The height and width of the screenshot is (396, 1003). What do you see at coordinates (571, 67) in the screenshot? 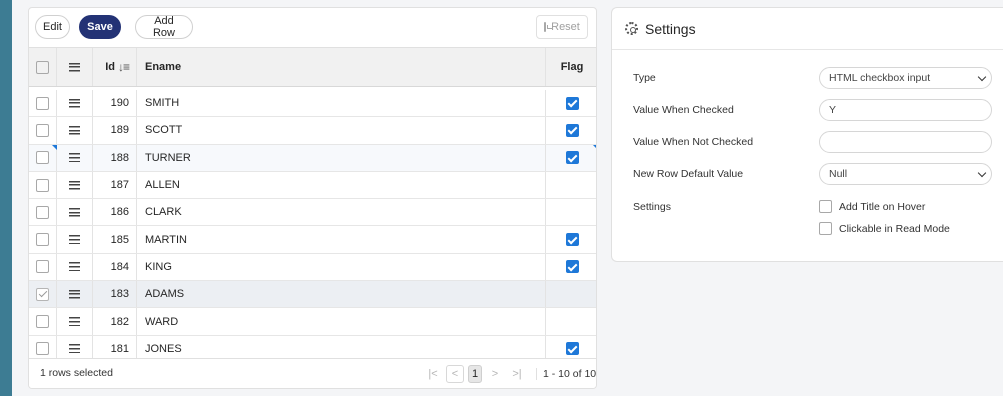
I see `column-header-flag: Flag` at bounding box center [571, 67].